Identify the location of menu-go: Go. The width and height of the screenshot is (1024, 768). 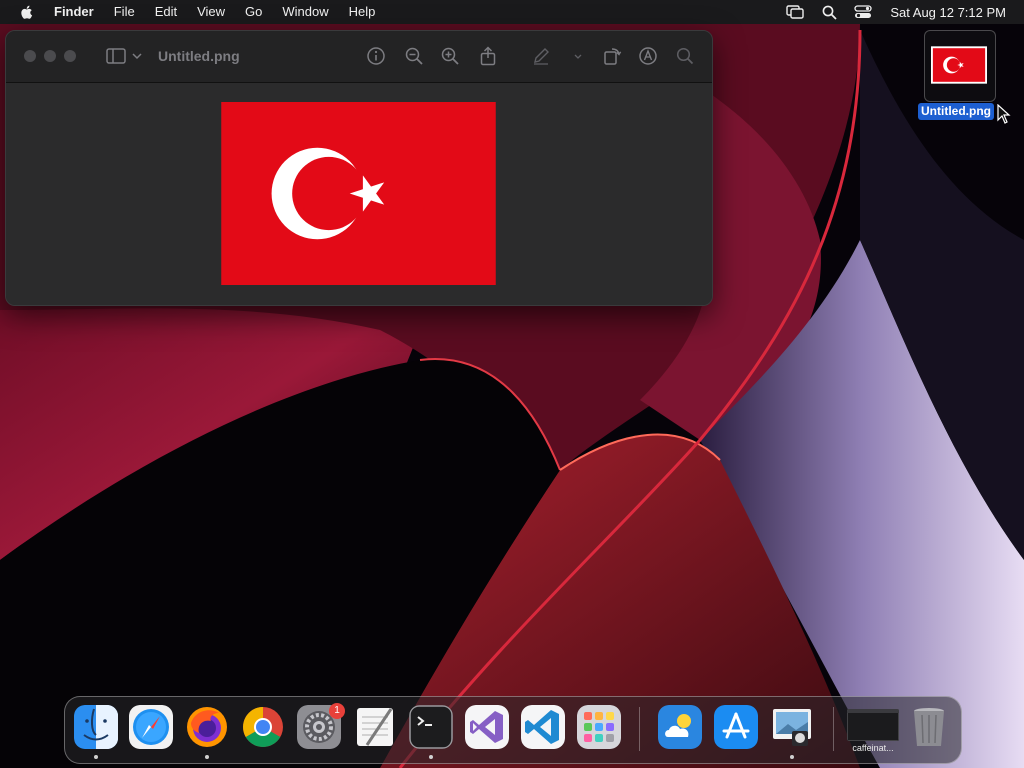
(253, 12).